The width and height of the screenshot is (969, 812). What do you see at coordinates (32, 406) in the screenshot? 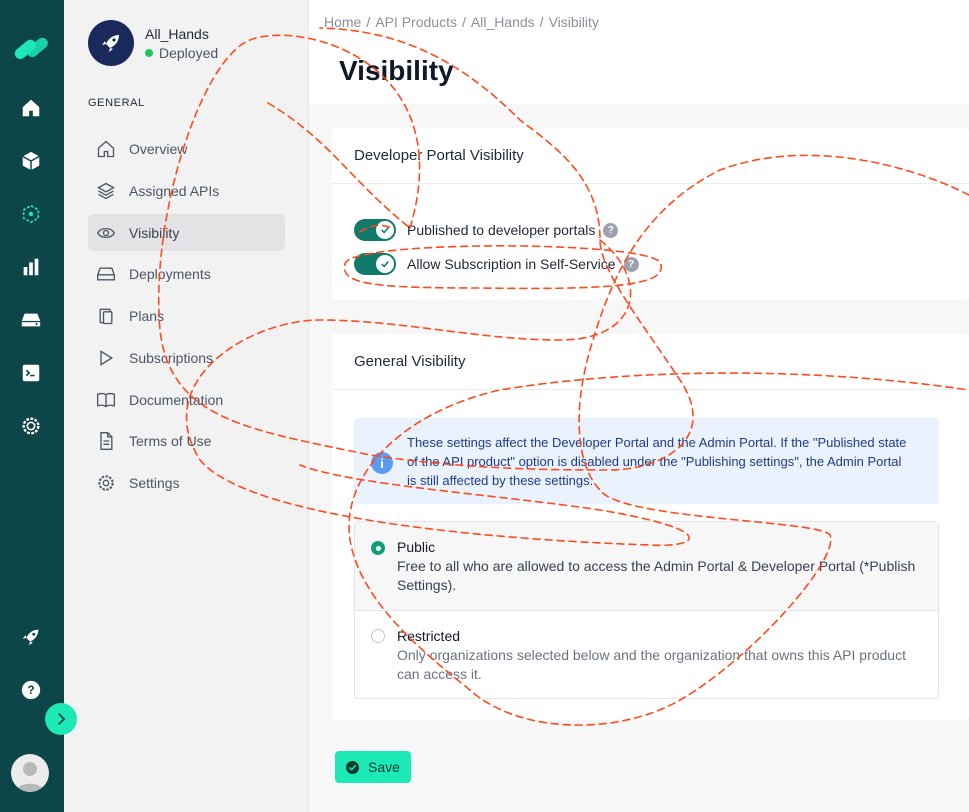
I see `app-rail: ?` at bounding box center [32, 406].